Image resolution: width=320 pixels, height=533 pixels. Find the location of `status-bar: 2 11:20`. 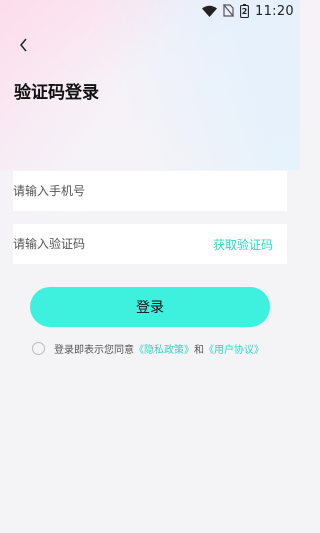

status-bar: 2 11:20 is located at coordinates (150, 11).